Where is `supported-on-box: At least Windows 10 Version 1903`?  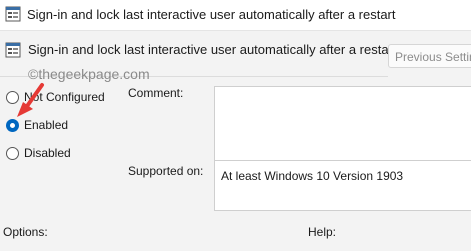 supported-on-box: At least Windows 10 Version 1903 is located at coordinates (342, 185).